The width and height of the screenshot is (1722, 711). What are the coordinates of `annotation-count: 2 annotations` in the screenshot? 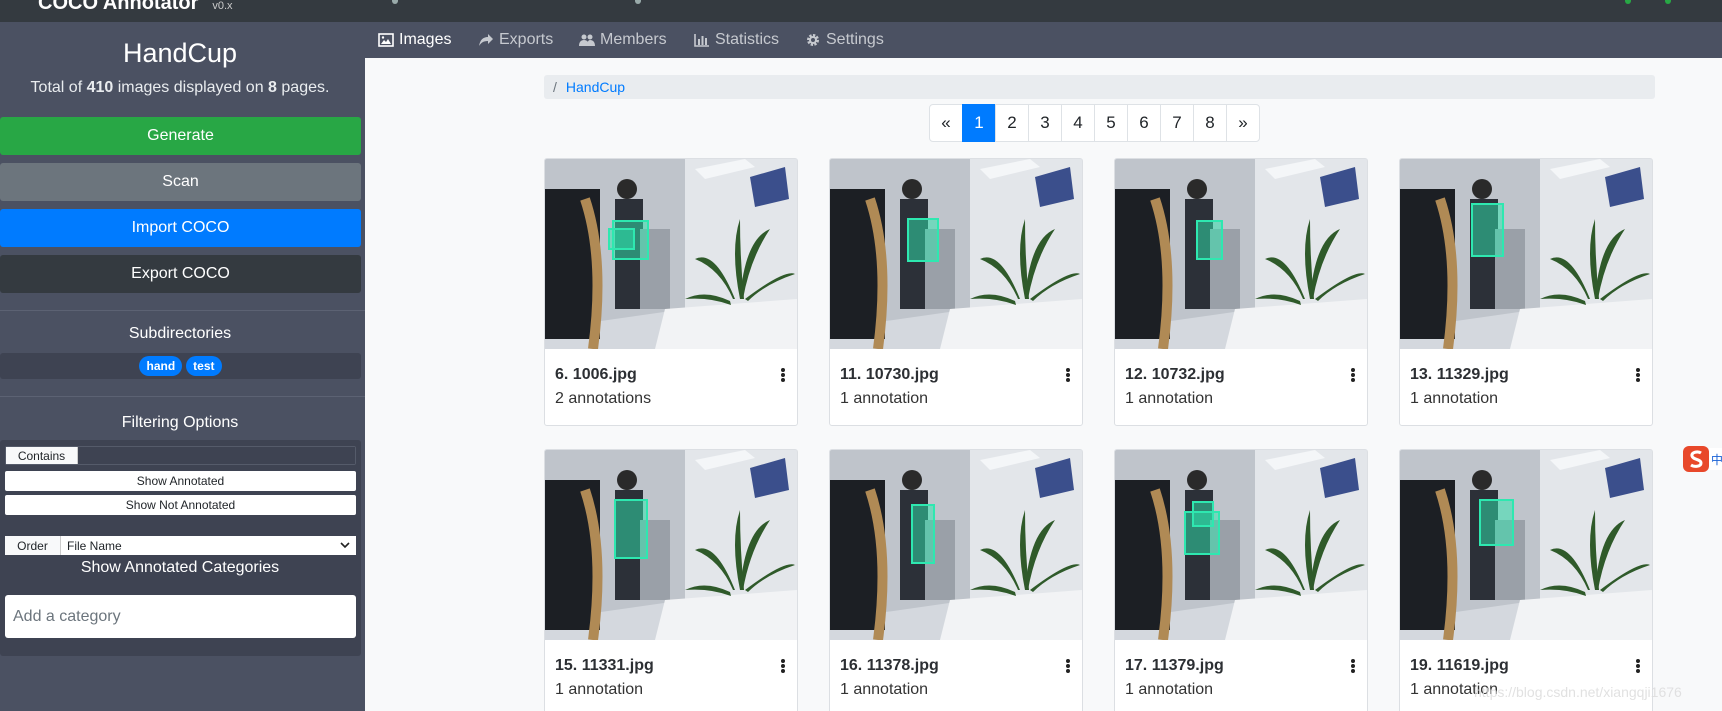 It's located at (603, 398).